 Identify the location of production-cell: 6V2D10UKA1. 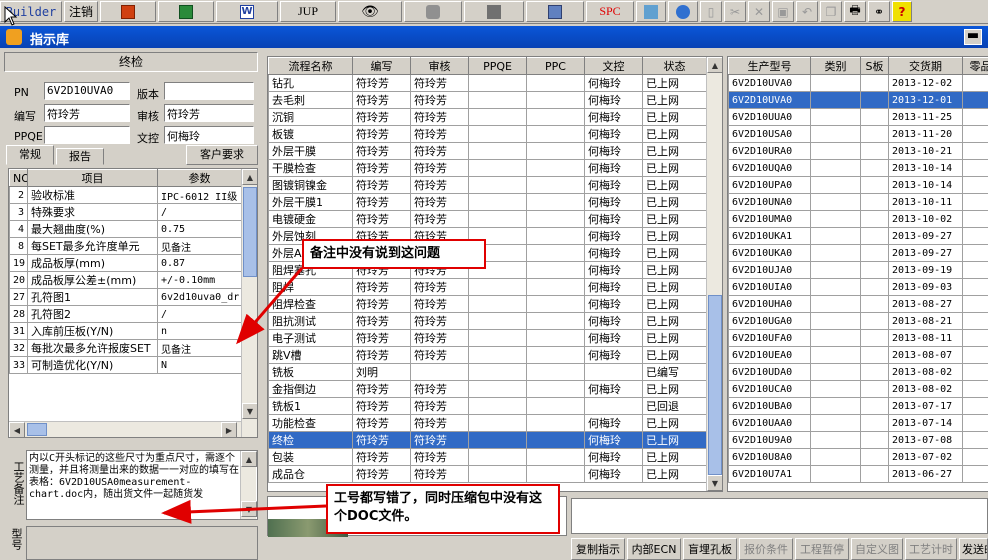
(769, 236).